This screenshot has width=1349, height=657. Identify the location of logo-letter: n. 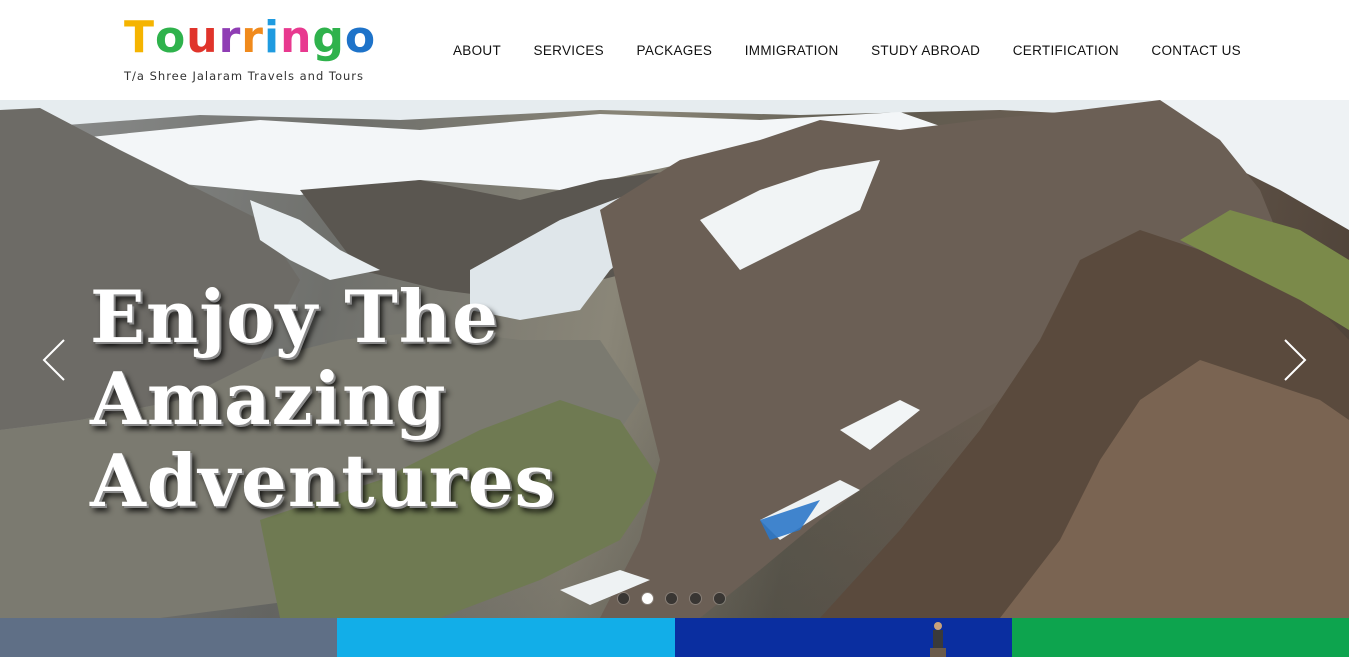
(296, 37).